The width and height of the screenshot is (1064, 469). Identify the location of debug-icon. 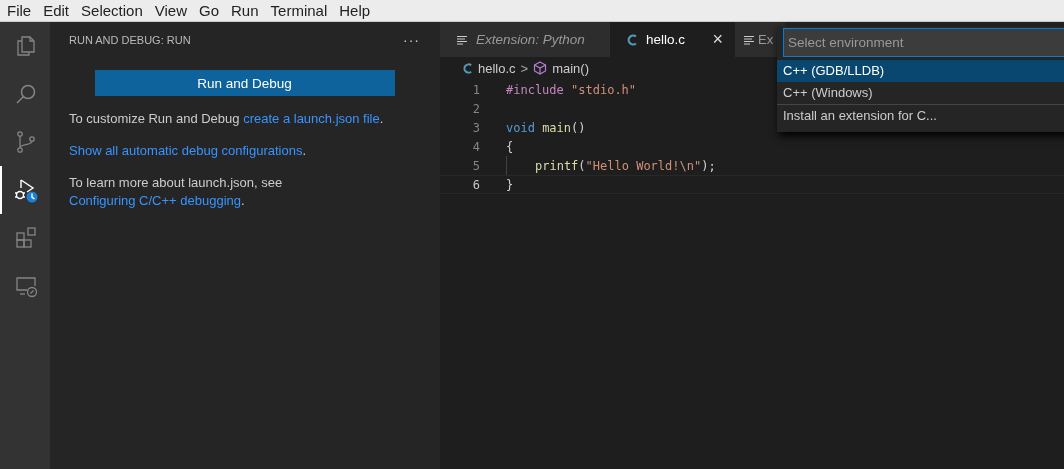
(26, 190).